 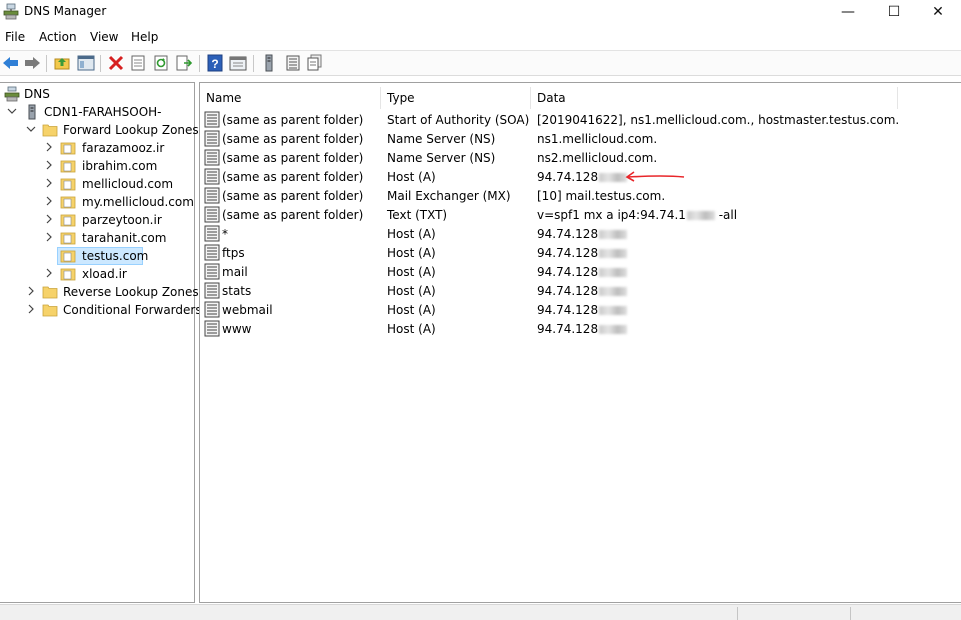 I want to click on menu-action: Action, so click(x=58, y=37).